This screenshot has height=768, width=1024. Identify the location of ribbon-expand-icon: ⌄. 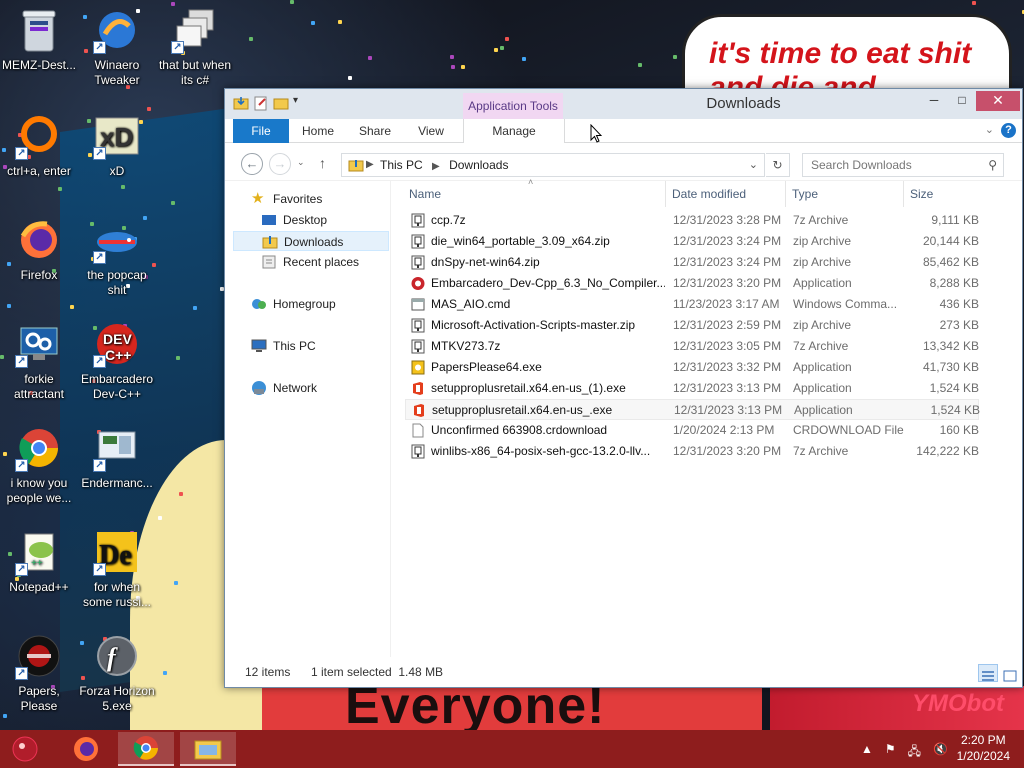
(989, 129).